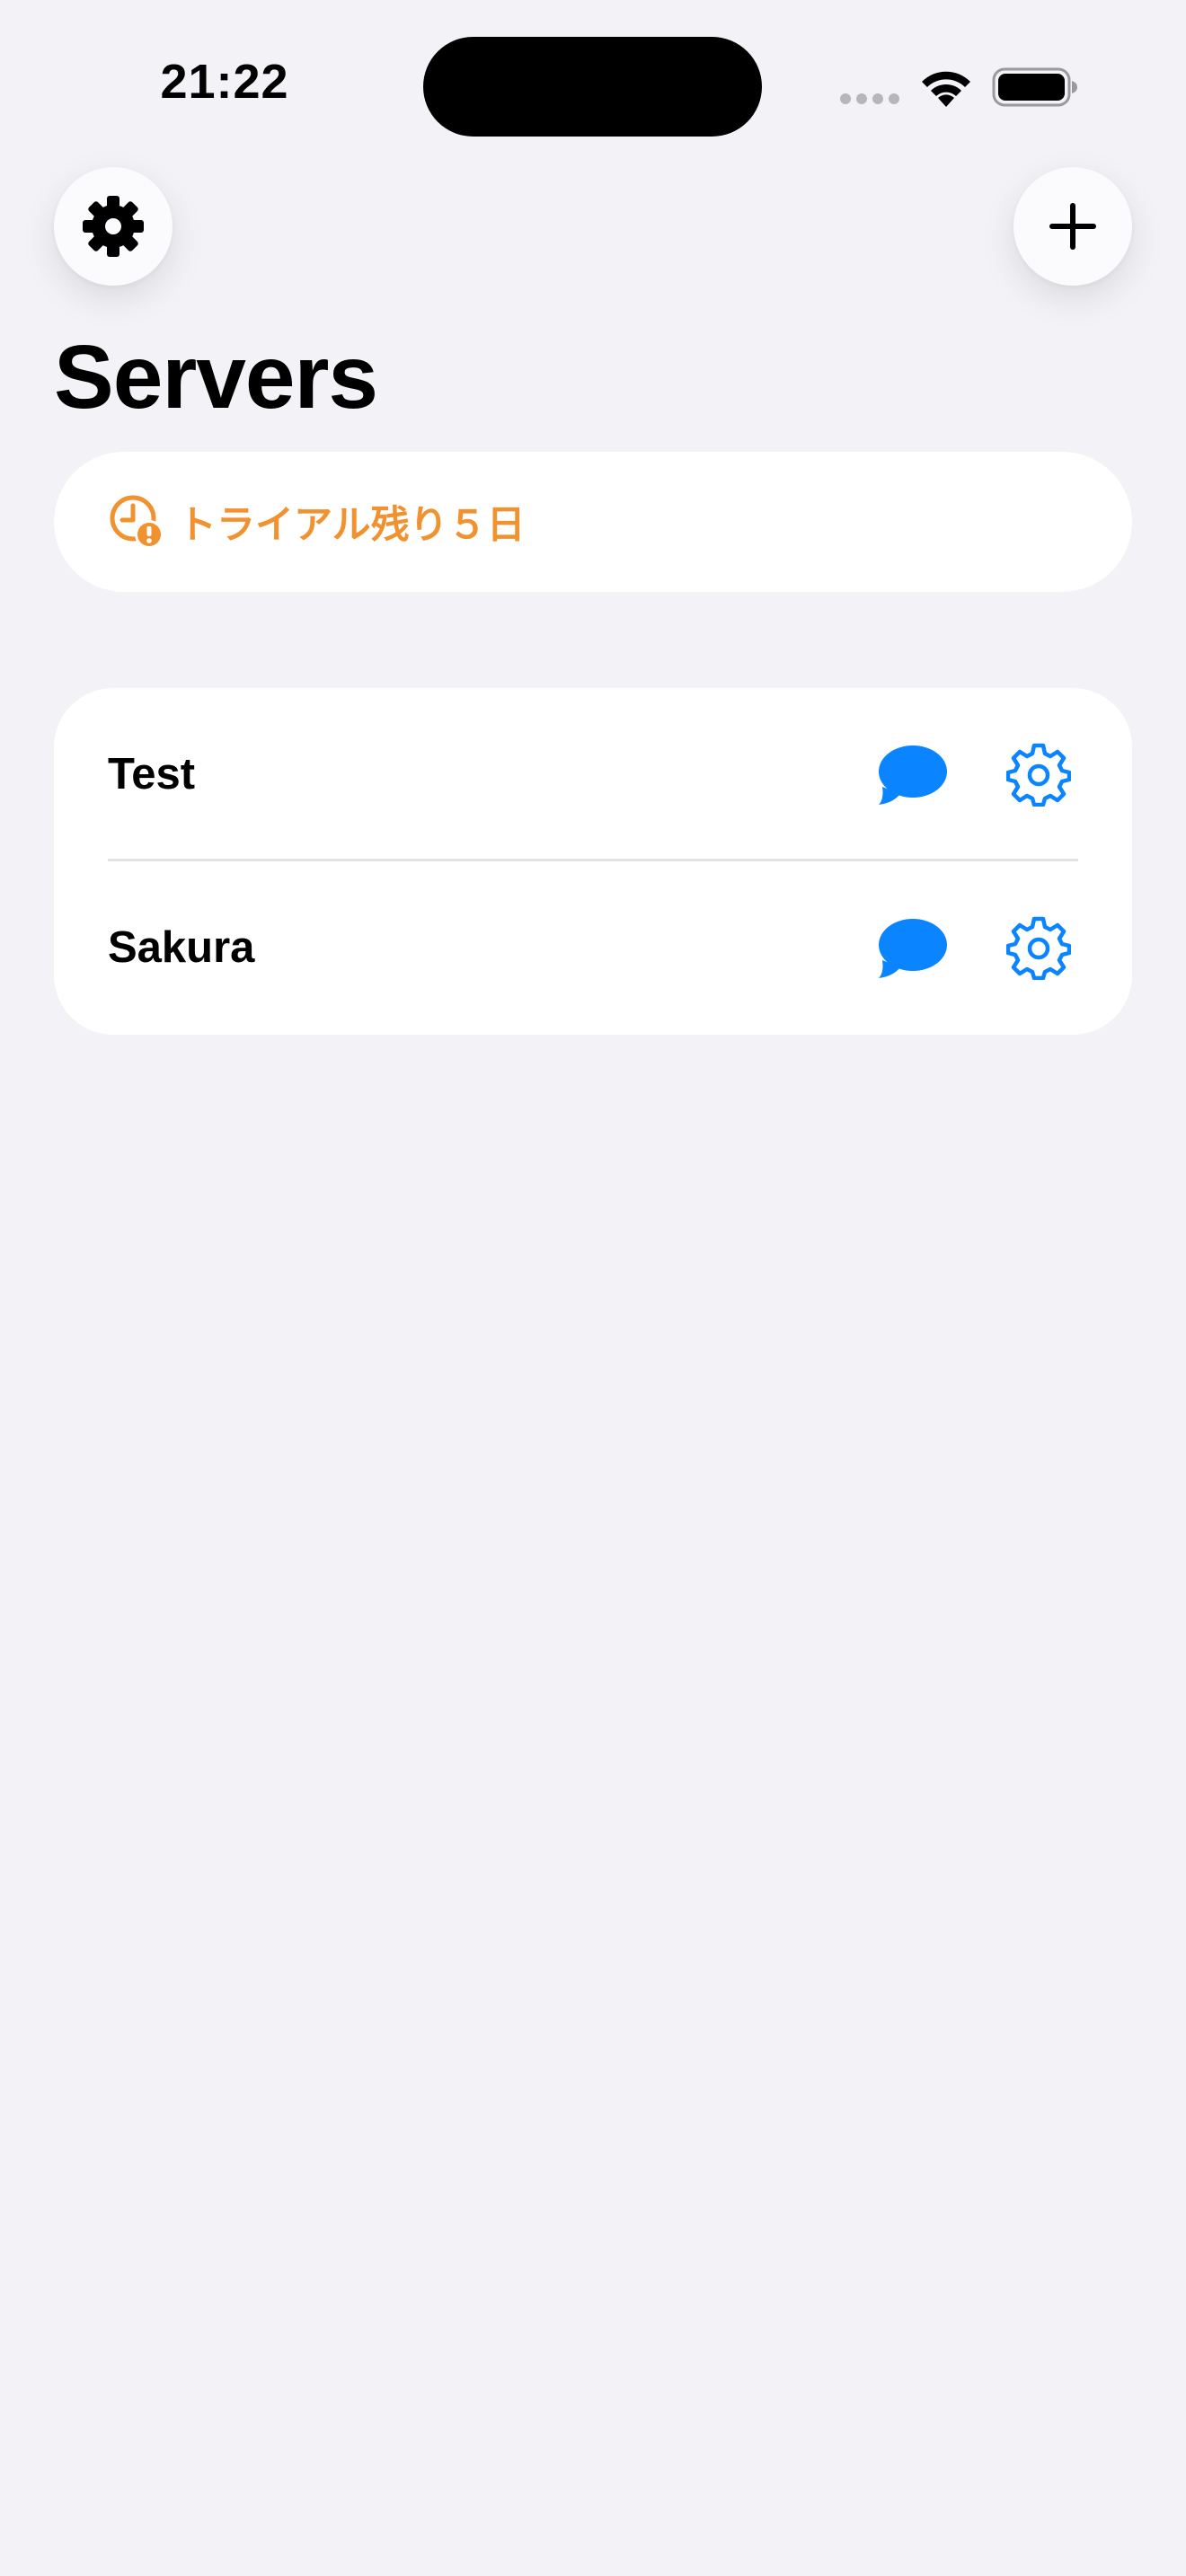  I want to click on settings-button, so click(113, 226).